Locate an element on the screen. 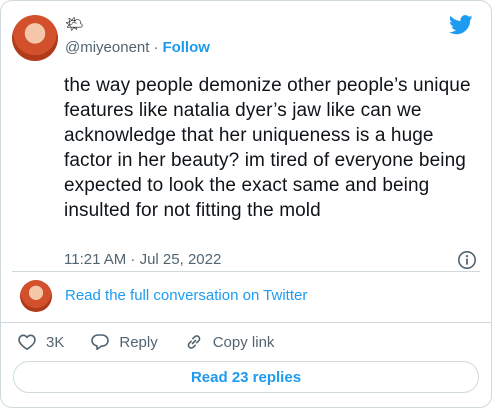  like-button: 3K is located at coordinates (40, 342).